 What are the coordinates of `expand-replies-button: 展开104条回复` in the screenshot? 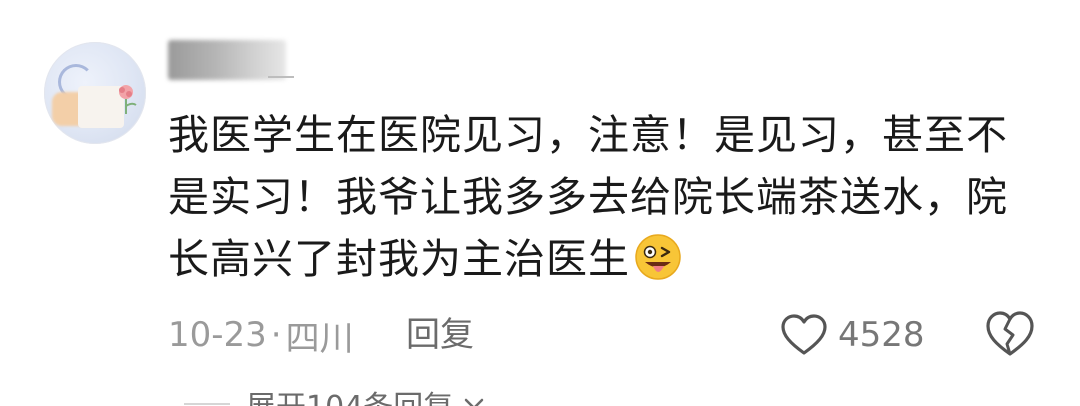 It's located at (334, 394).